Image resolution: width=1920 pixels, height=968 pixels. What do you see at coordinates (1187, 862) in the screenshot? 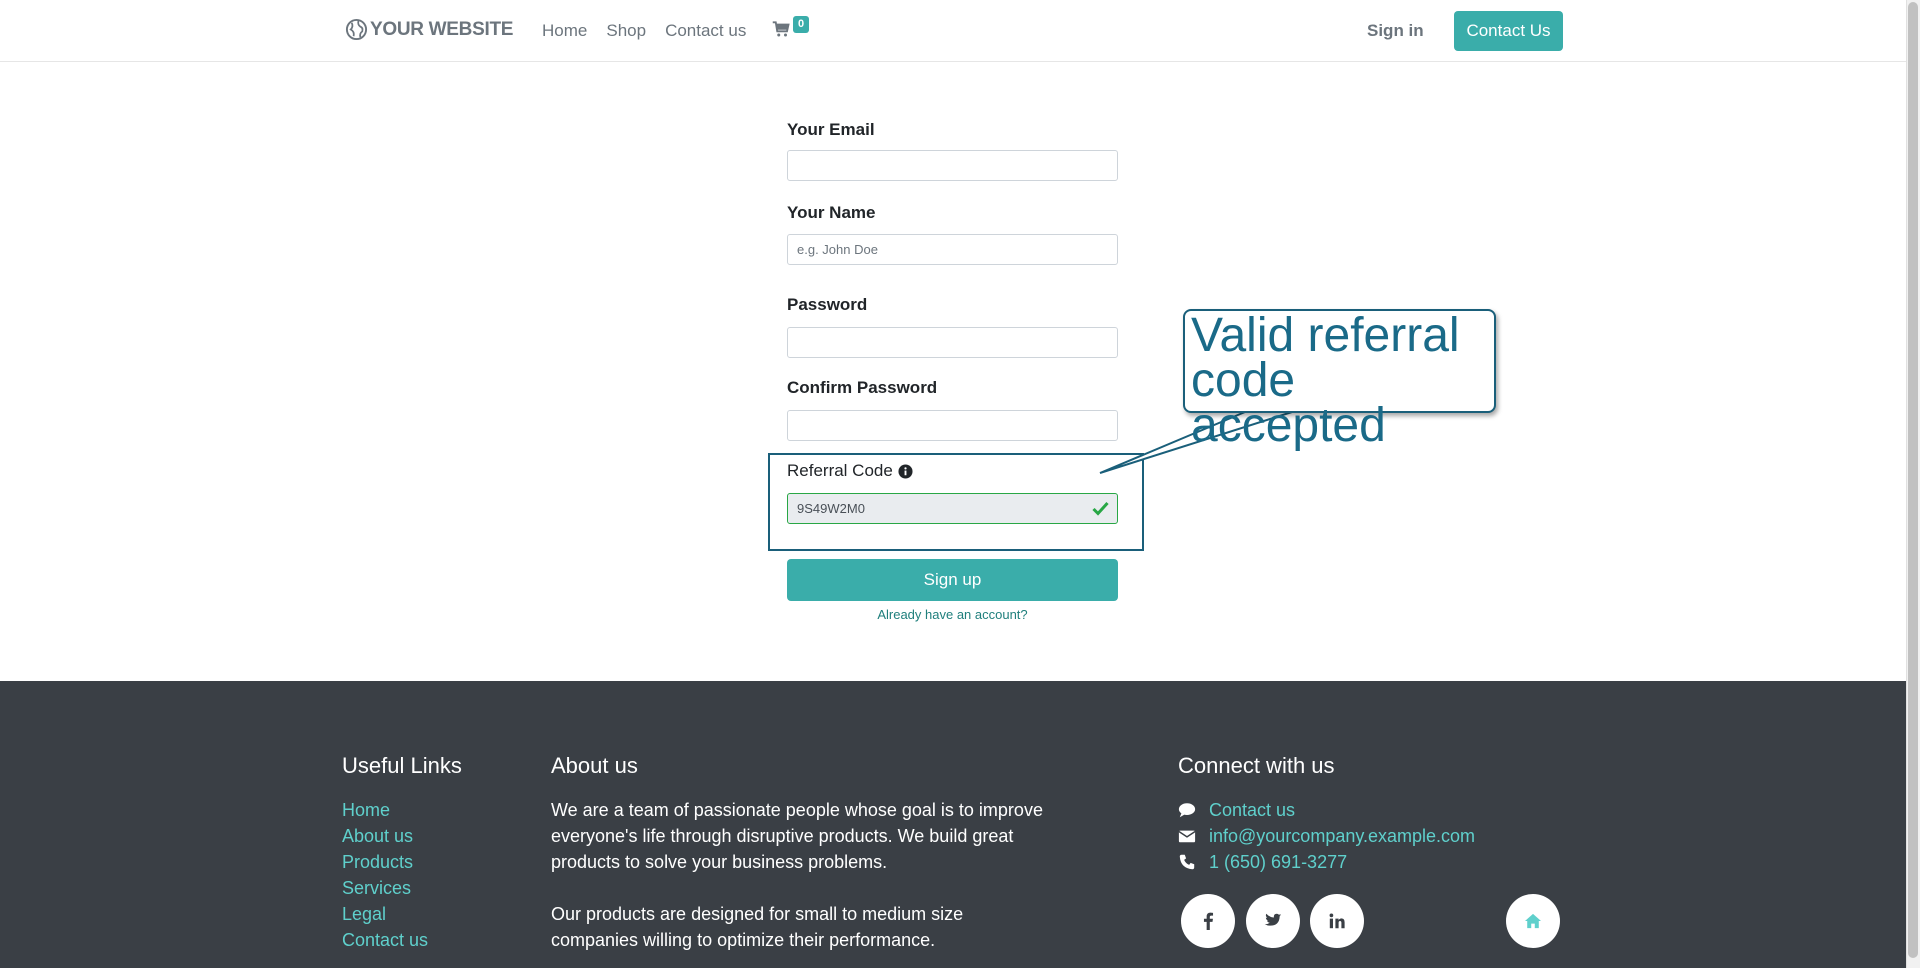
I see `phone-icon` at bounding box center [1187, 862].